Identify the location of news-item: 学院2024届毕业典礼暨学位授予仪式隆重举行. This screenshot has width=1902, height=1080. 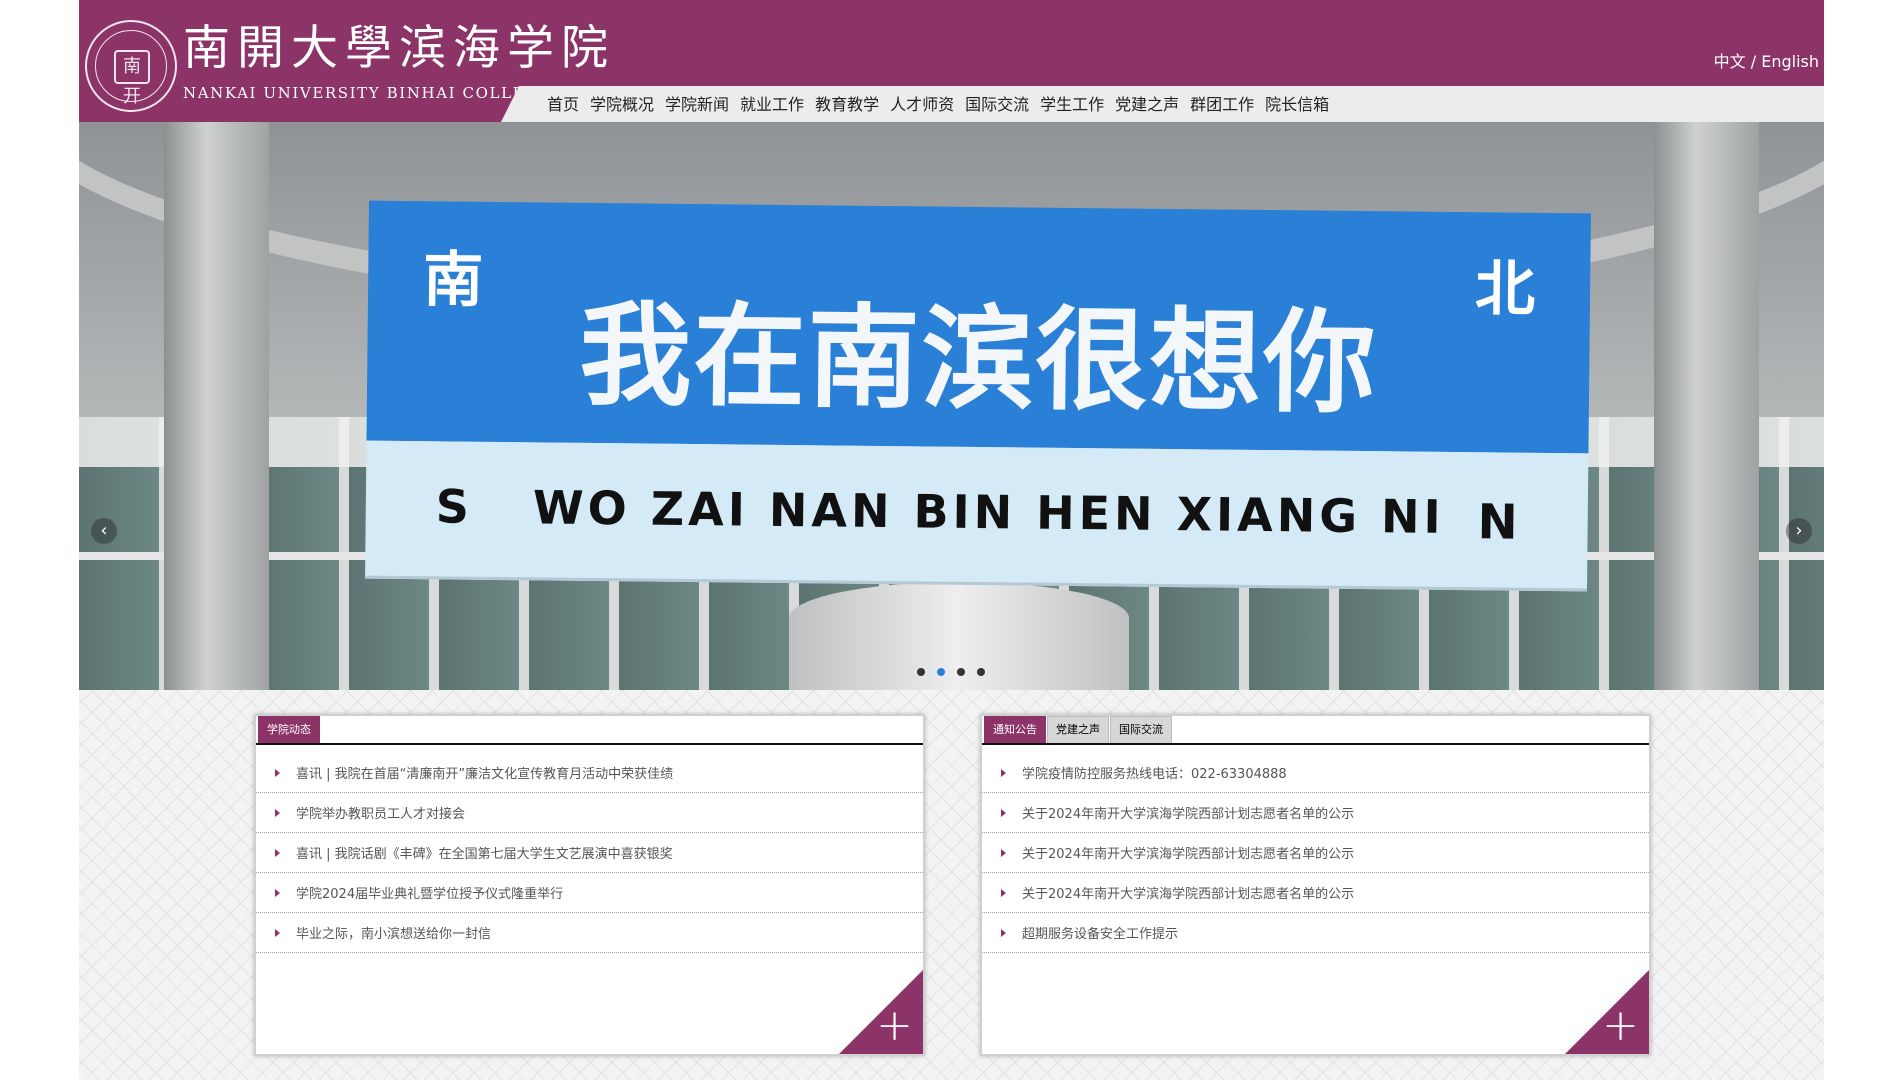
(589, 893).